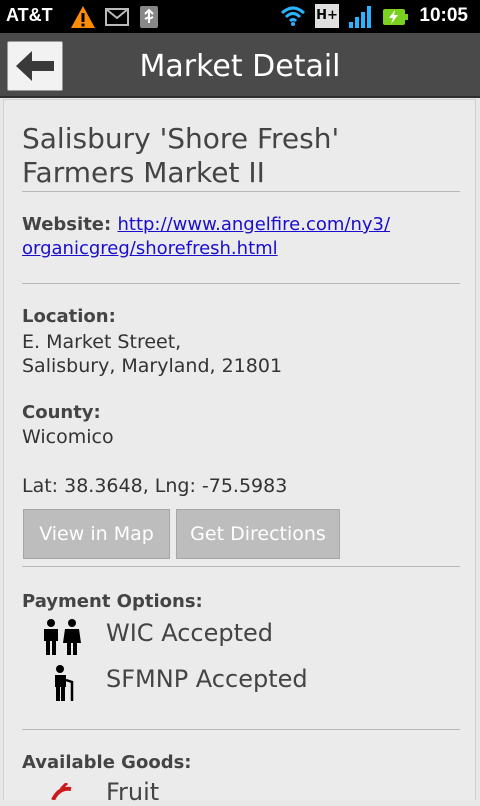 The image size is (480, 806). I want to click on website-label: Website:, so click(67, 224).